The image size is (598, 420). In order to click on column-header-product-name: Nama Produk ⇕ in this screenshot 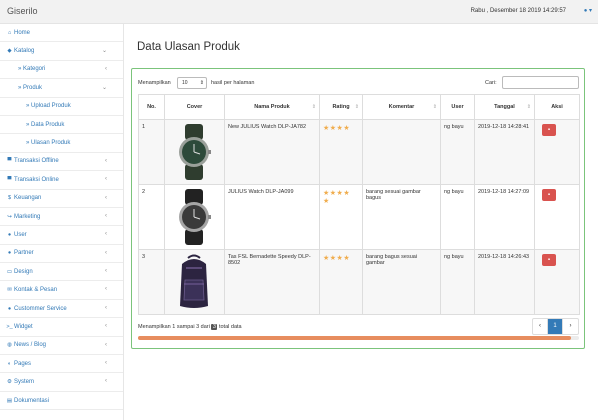, I will do `click(272, 107)`.